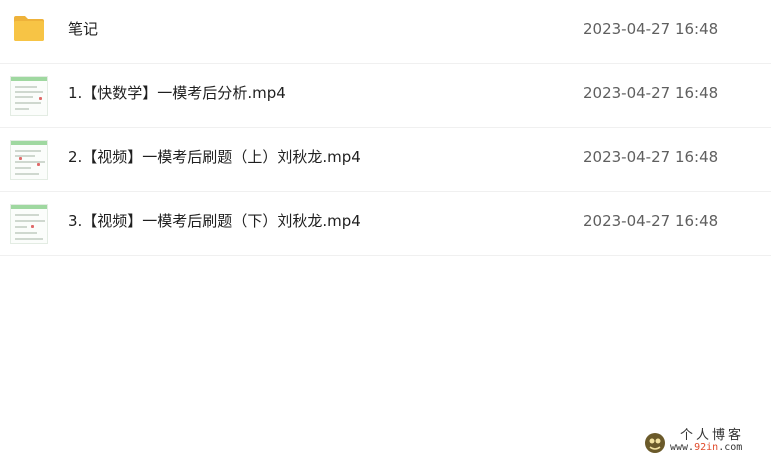  What do you see at coordinates (385, 160) in the screenshot?
I see `file-row-video-2: 2.【视频】一模考后刷题（上）刘秋龙.mp4 2023-04-27 16:48` at bounding box center [385, 160].